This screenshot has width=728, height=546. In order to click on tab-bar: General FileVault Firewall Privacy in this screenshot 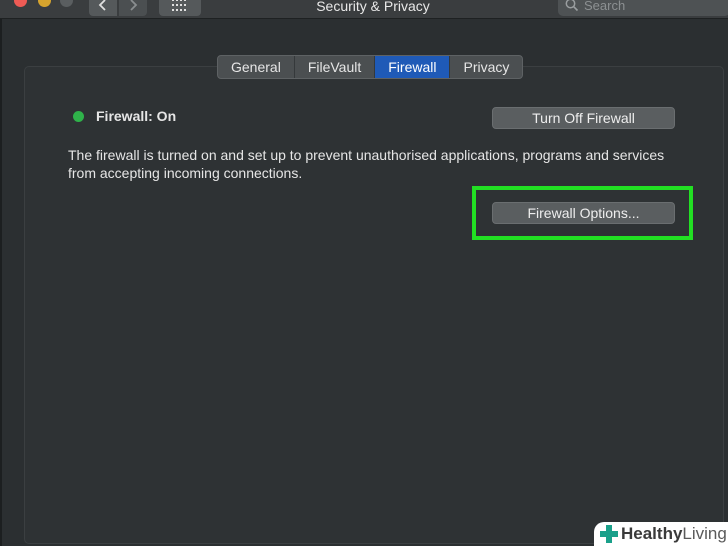, I will do `click(370, 67)`.